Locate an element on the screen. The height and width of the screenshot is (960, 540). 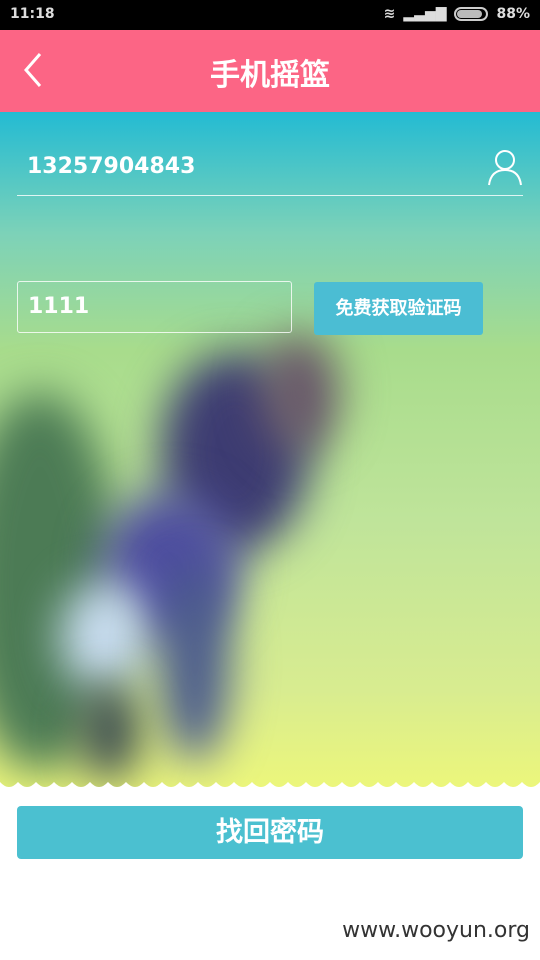
battery-icon is located at coordinates (471, 14).